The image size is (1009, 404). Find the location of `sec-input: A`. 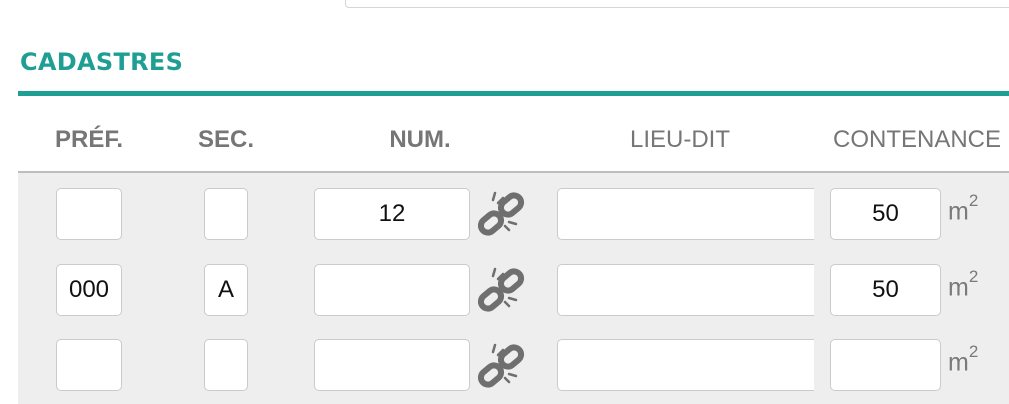

sec-input: A is located at coordinates (226, 290).